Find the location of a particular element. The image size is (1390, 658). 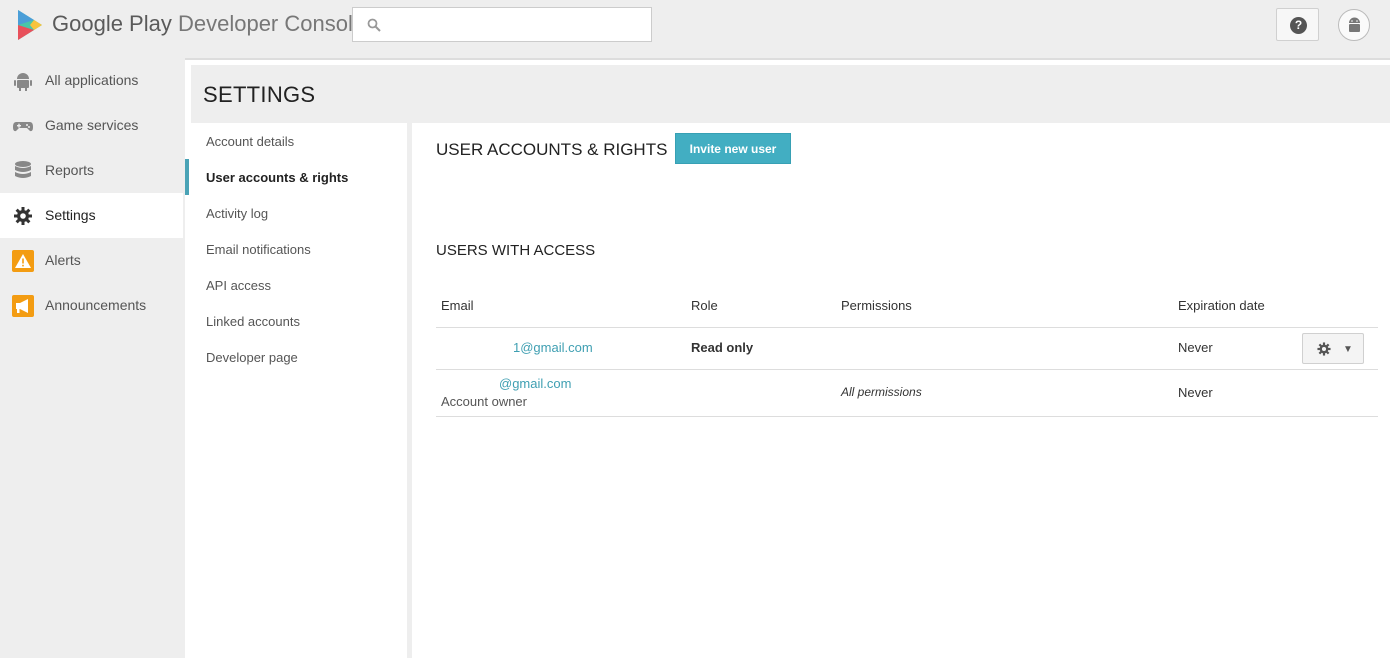

column-header-expiration: Expiration date is located at coordinates (1221, 305).